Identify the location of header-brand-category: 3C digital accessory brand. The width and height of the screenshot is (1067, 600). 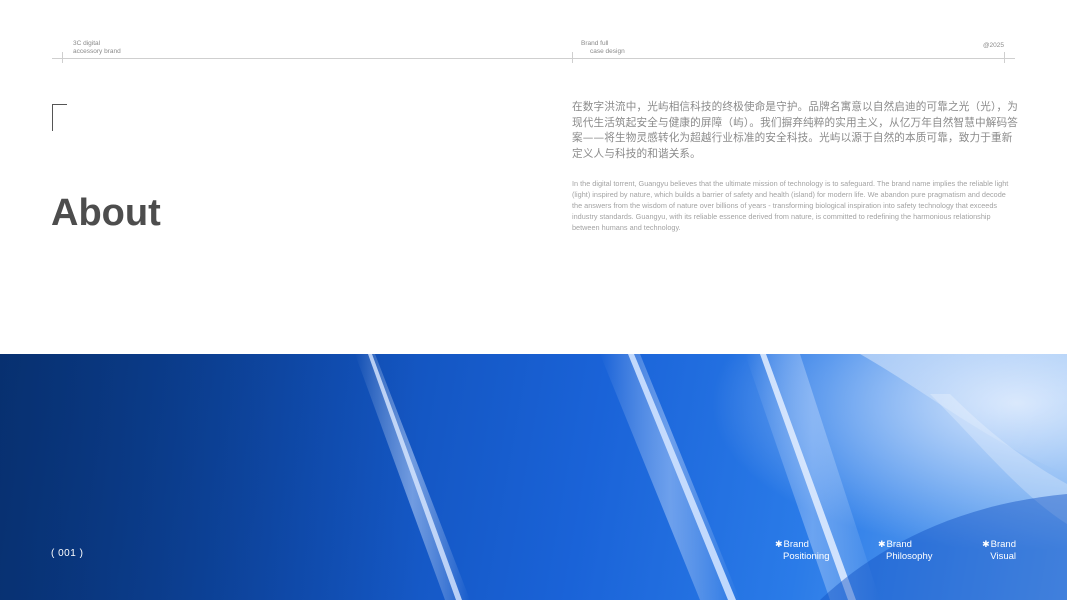
(97, 47).